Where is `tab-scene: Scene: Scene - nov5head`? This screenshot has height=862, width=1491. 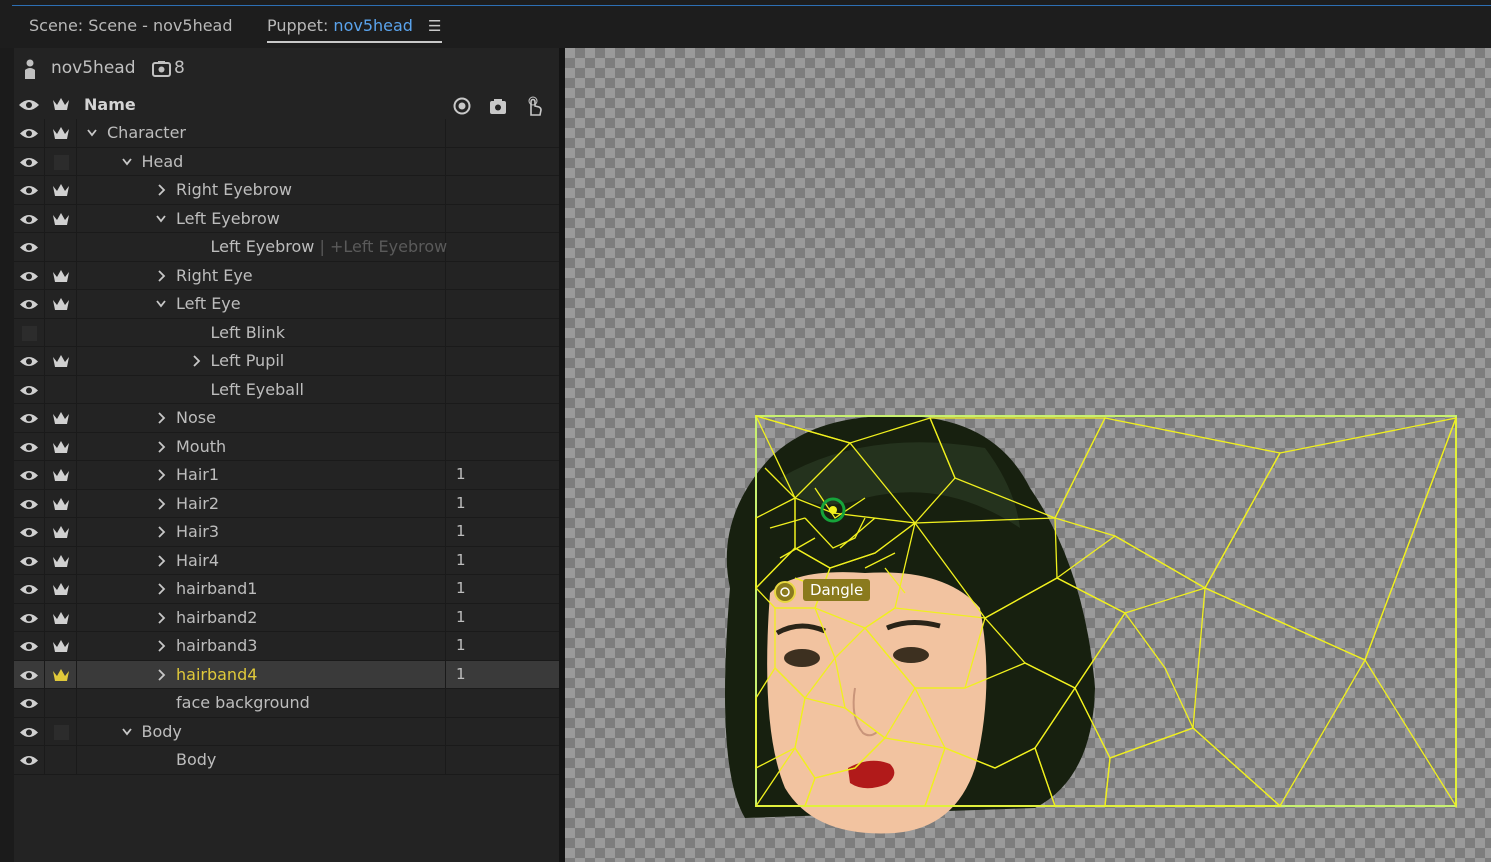
tab-scene: Scene: Scene - nov5head is located at coordinates (131, 25).